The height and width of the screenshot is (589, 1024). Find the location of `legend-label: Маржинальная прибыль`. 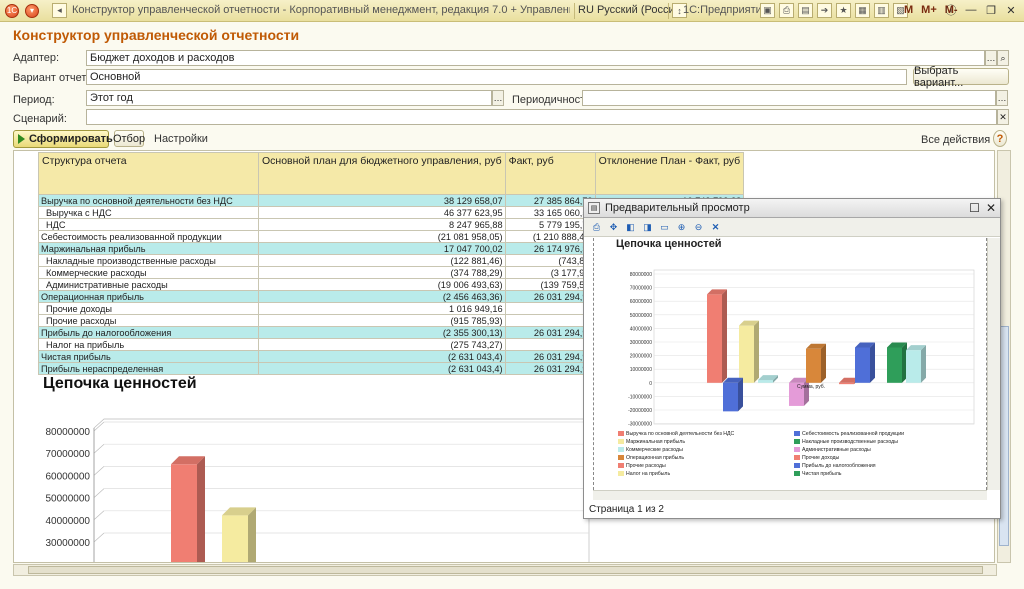

legend-label: Маржинальная прибыль is located at coordinates (656, 442).